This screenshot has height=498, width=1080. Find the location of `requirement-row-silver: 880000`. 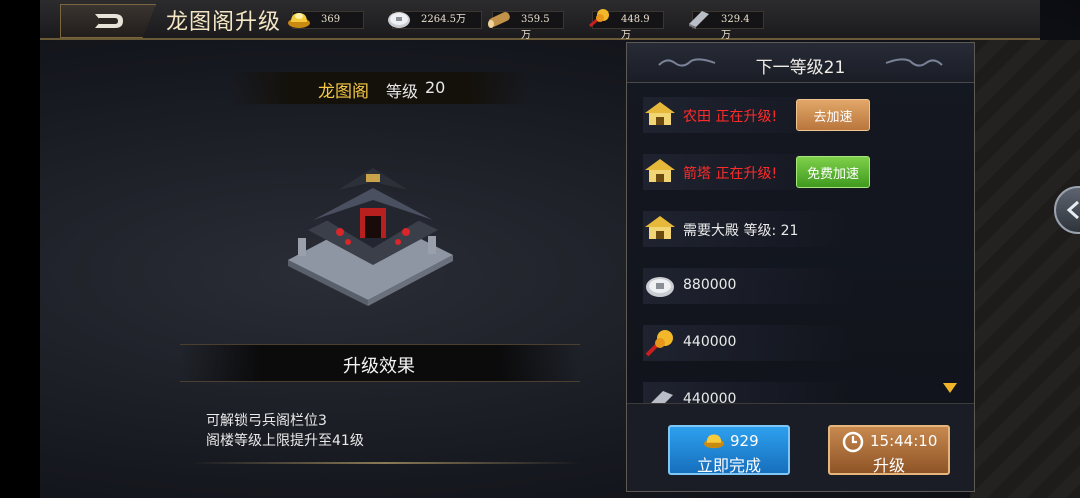

requirement-row-silver: 880000 is located at coordinates (748, 286).